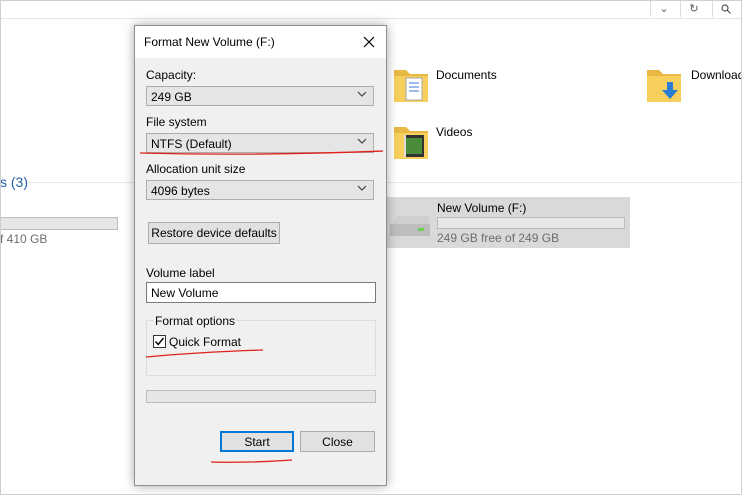  What do you see at coordinates (209, 42) in the screenshot?
I see `dialog-title: Format New Volume (F:)` at bounding box center [209, 42].